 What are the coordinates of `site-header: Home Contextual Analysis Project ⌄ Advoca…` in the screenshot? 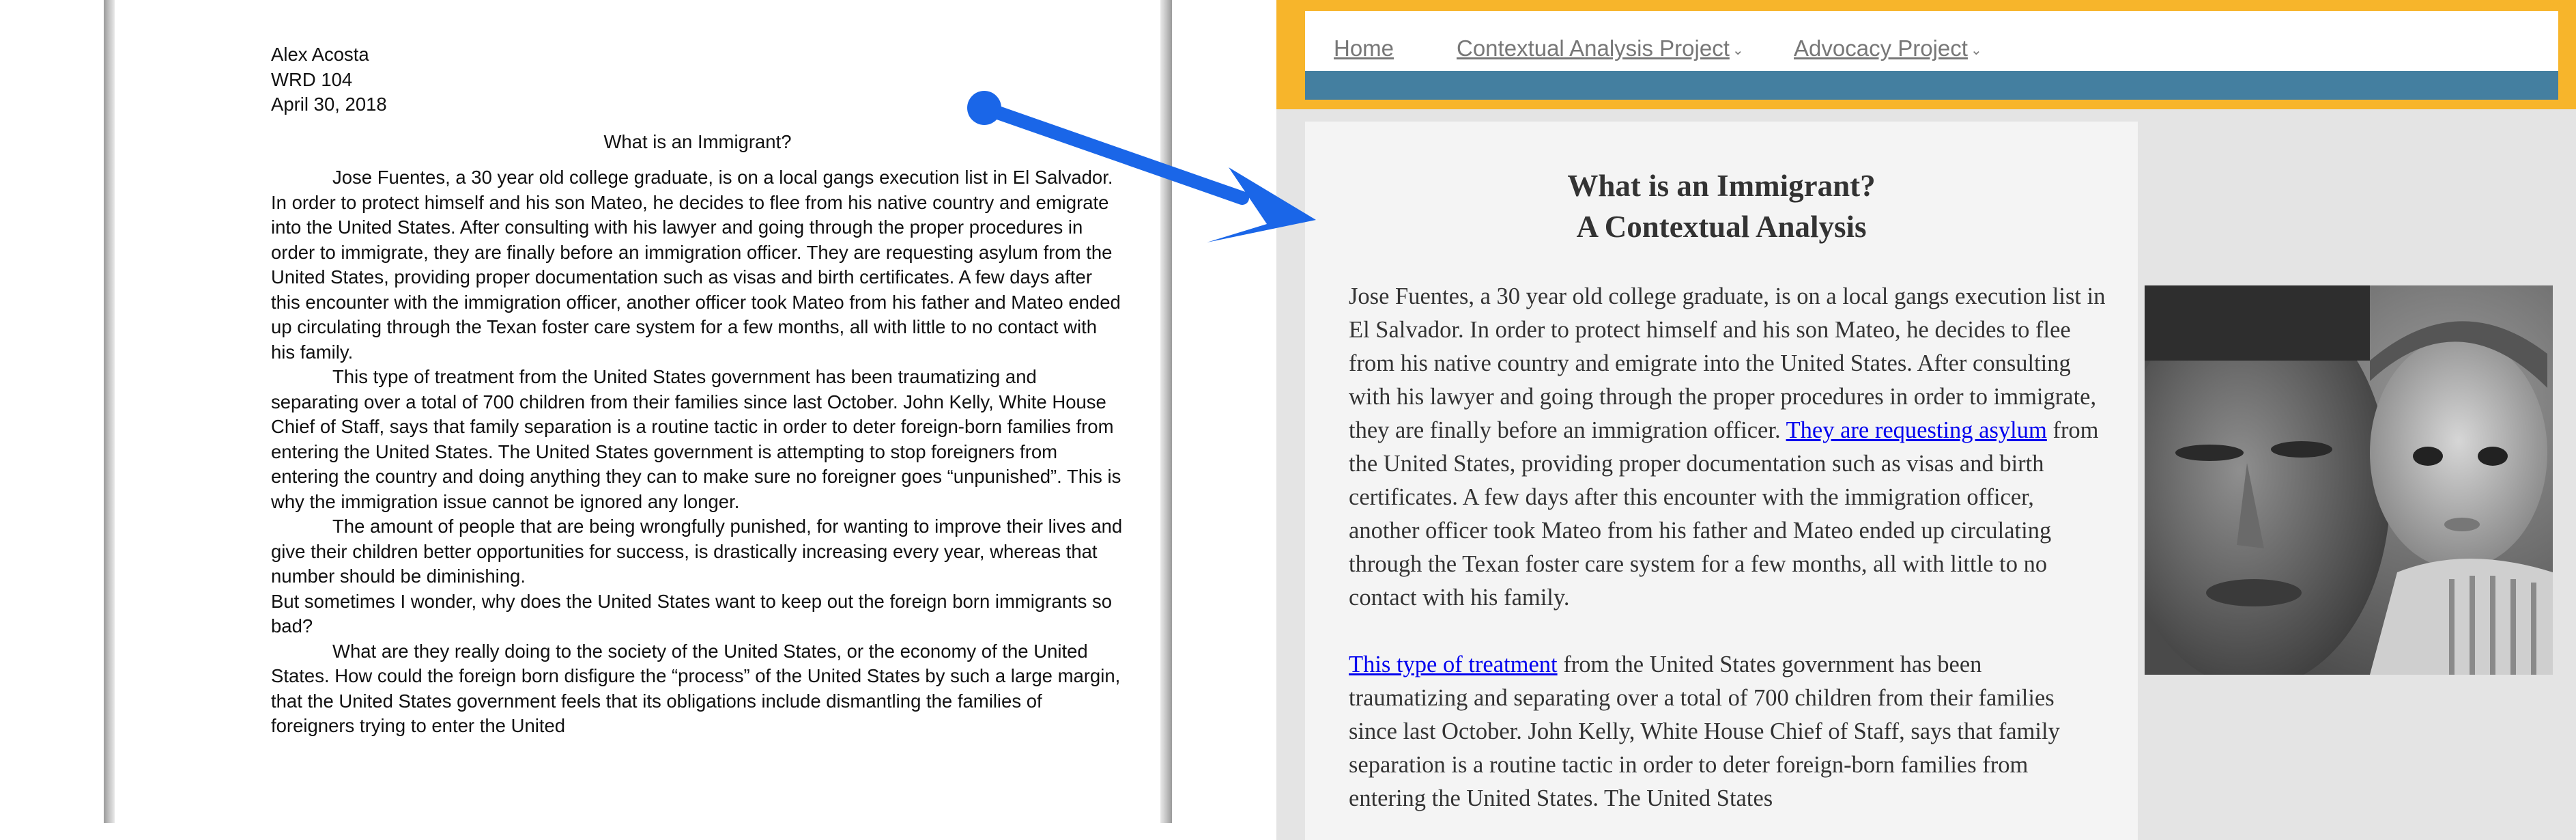 It's located at (1926, 54).